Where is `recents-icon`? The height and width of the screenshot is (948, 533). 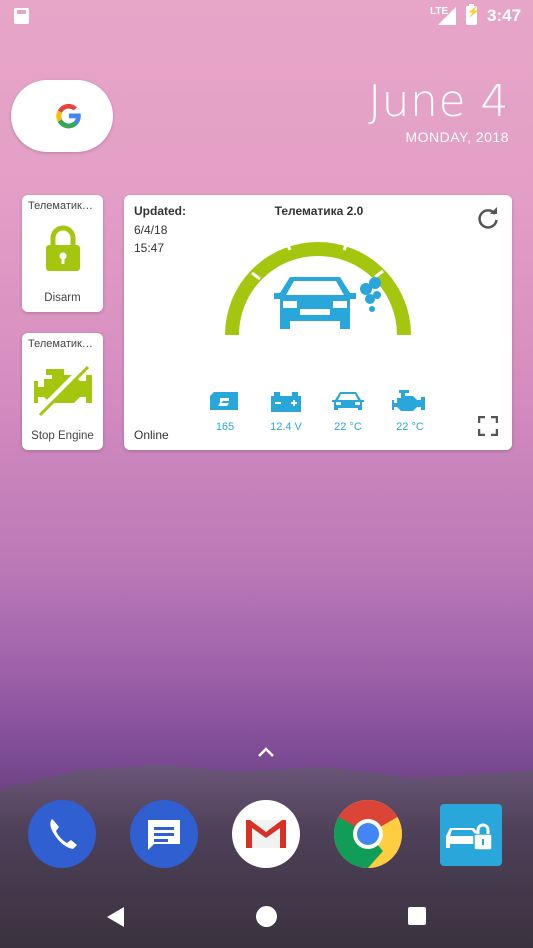
recents-icon is located at coordinates (417, 916).